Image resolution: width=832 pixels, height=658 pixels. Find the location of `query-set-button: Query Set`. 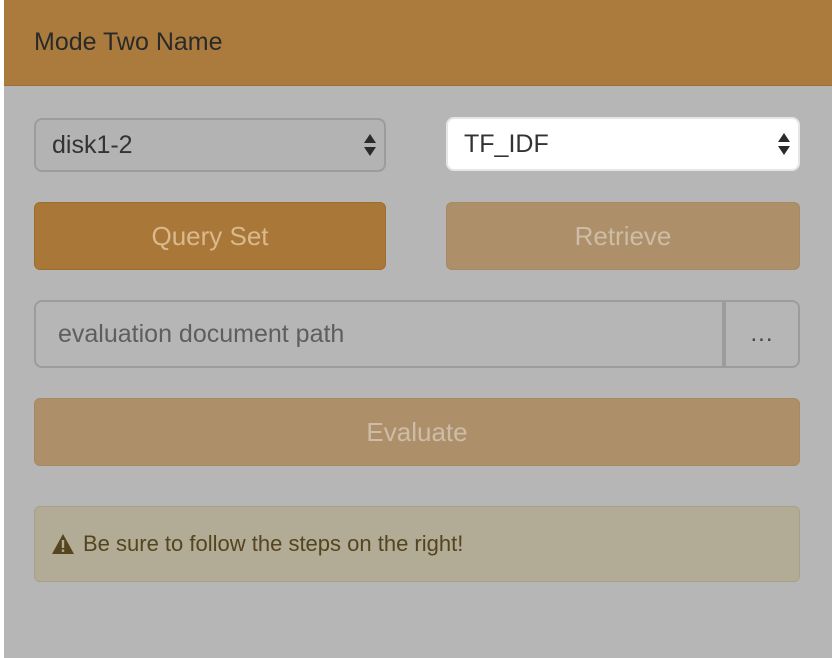

query-set-button: Query Set is located at coordinates (210, 236).